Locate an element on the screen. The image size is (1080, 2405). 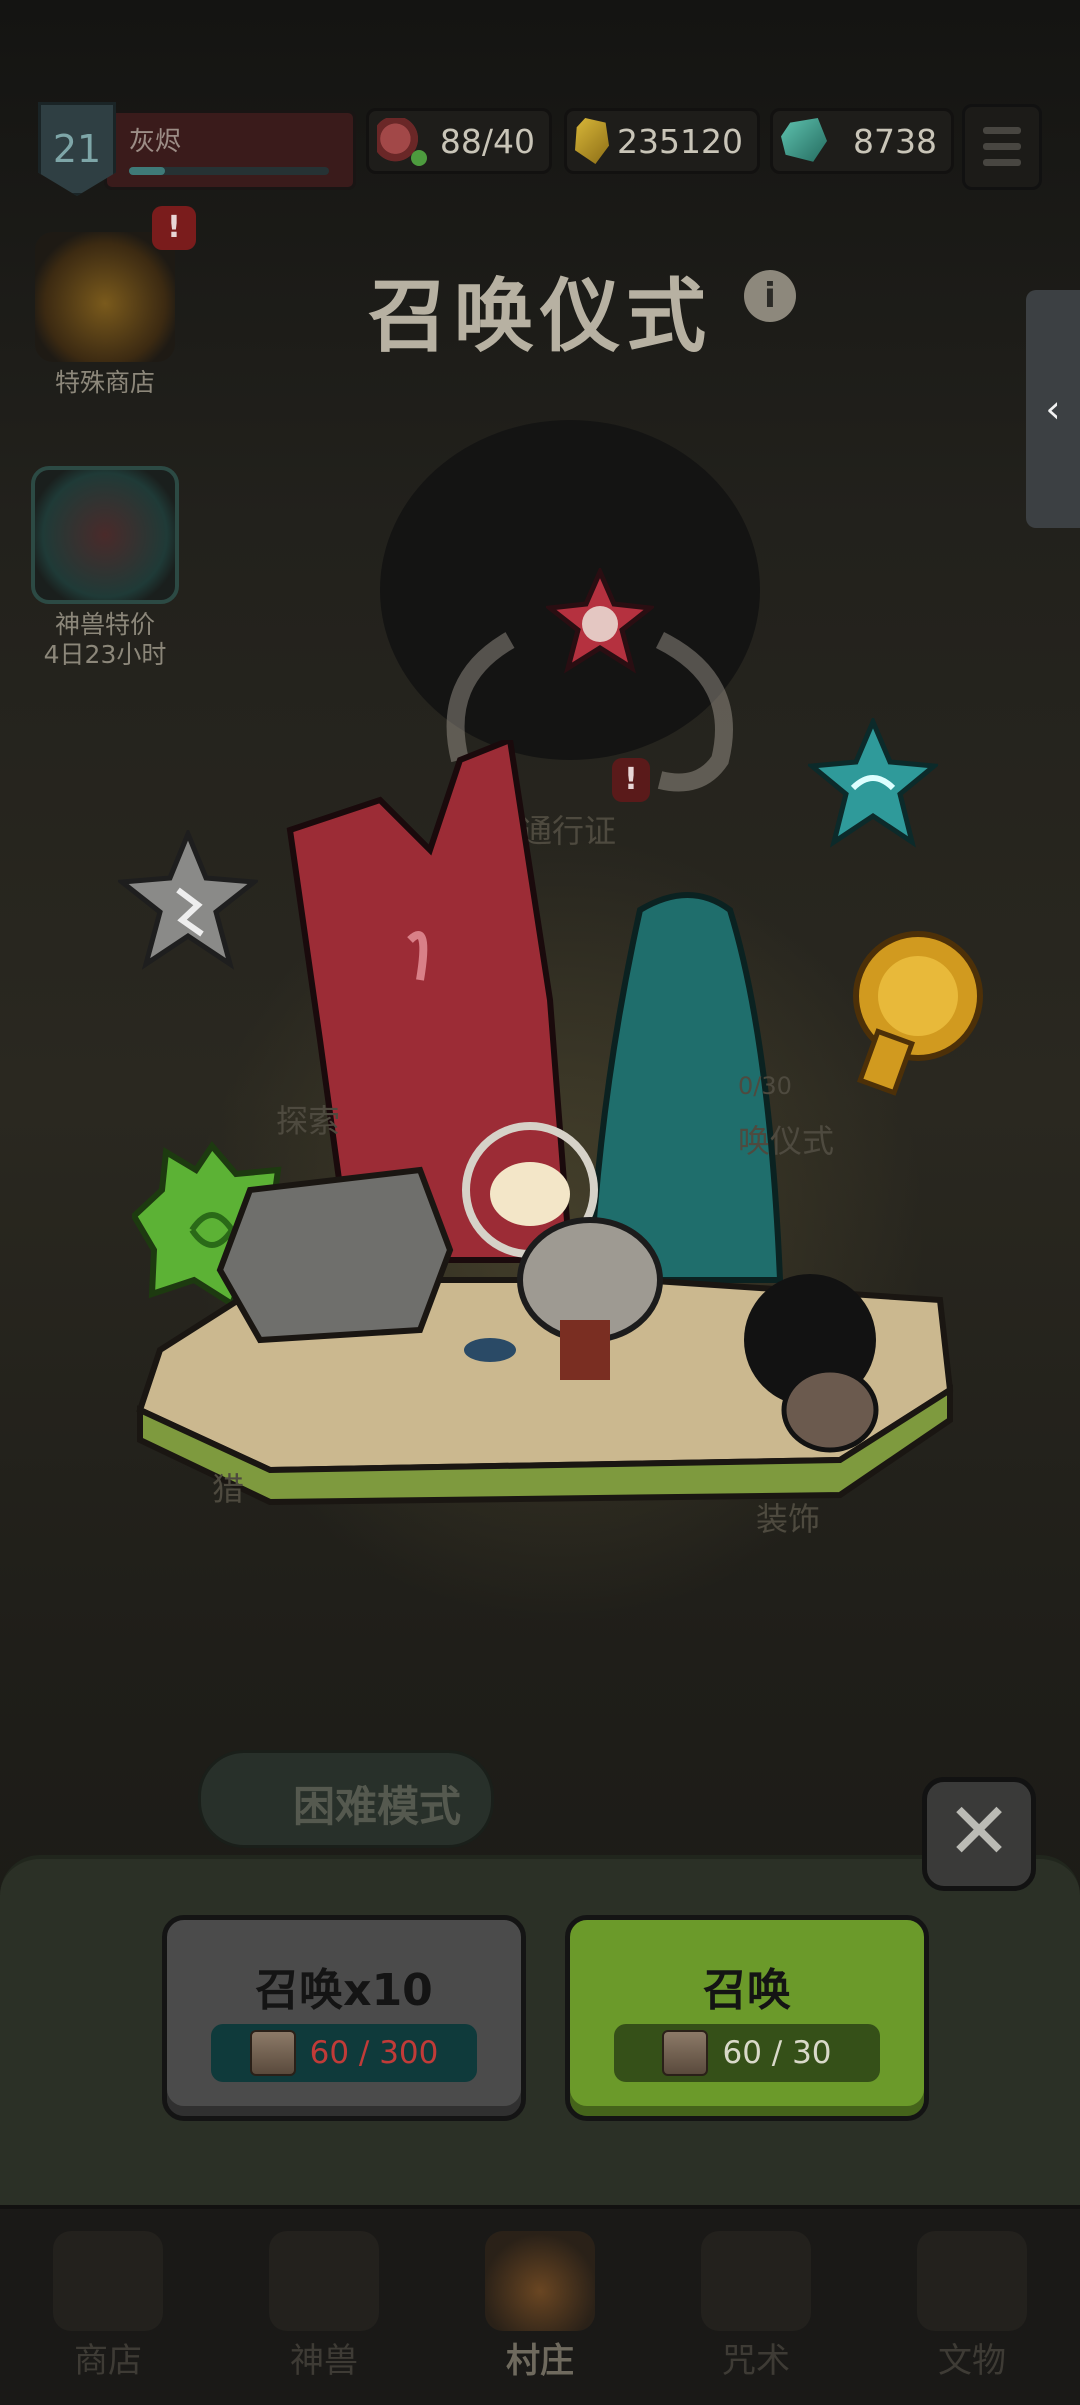
fire-star-token-icon is located at coordinates (600, 622).